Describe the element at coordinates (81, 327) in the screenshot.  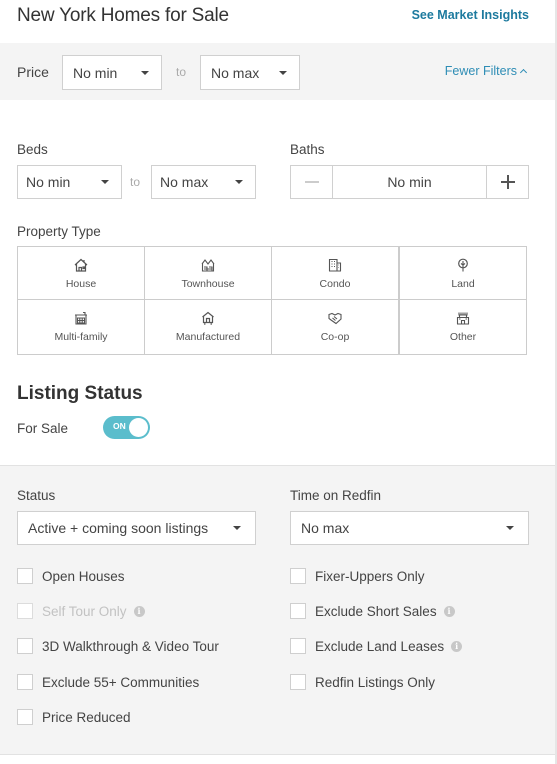
I see `property-type-multi-family: Multi-family` at that location.